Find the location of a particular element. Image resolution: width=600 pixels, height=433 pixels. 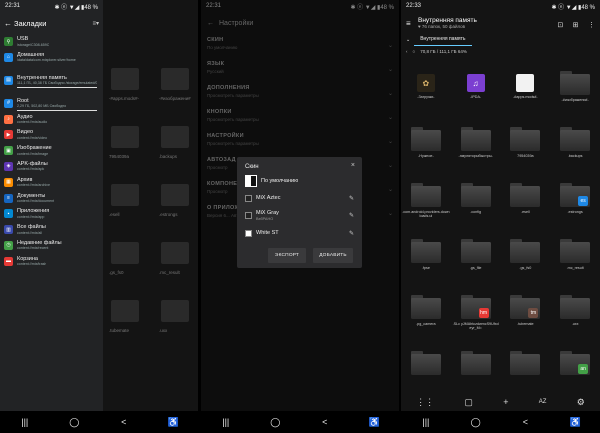

file-name: -IPDA- is located at coordinates (476, 97).